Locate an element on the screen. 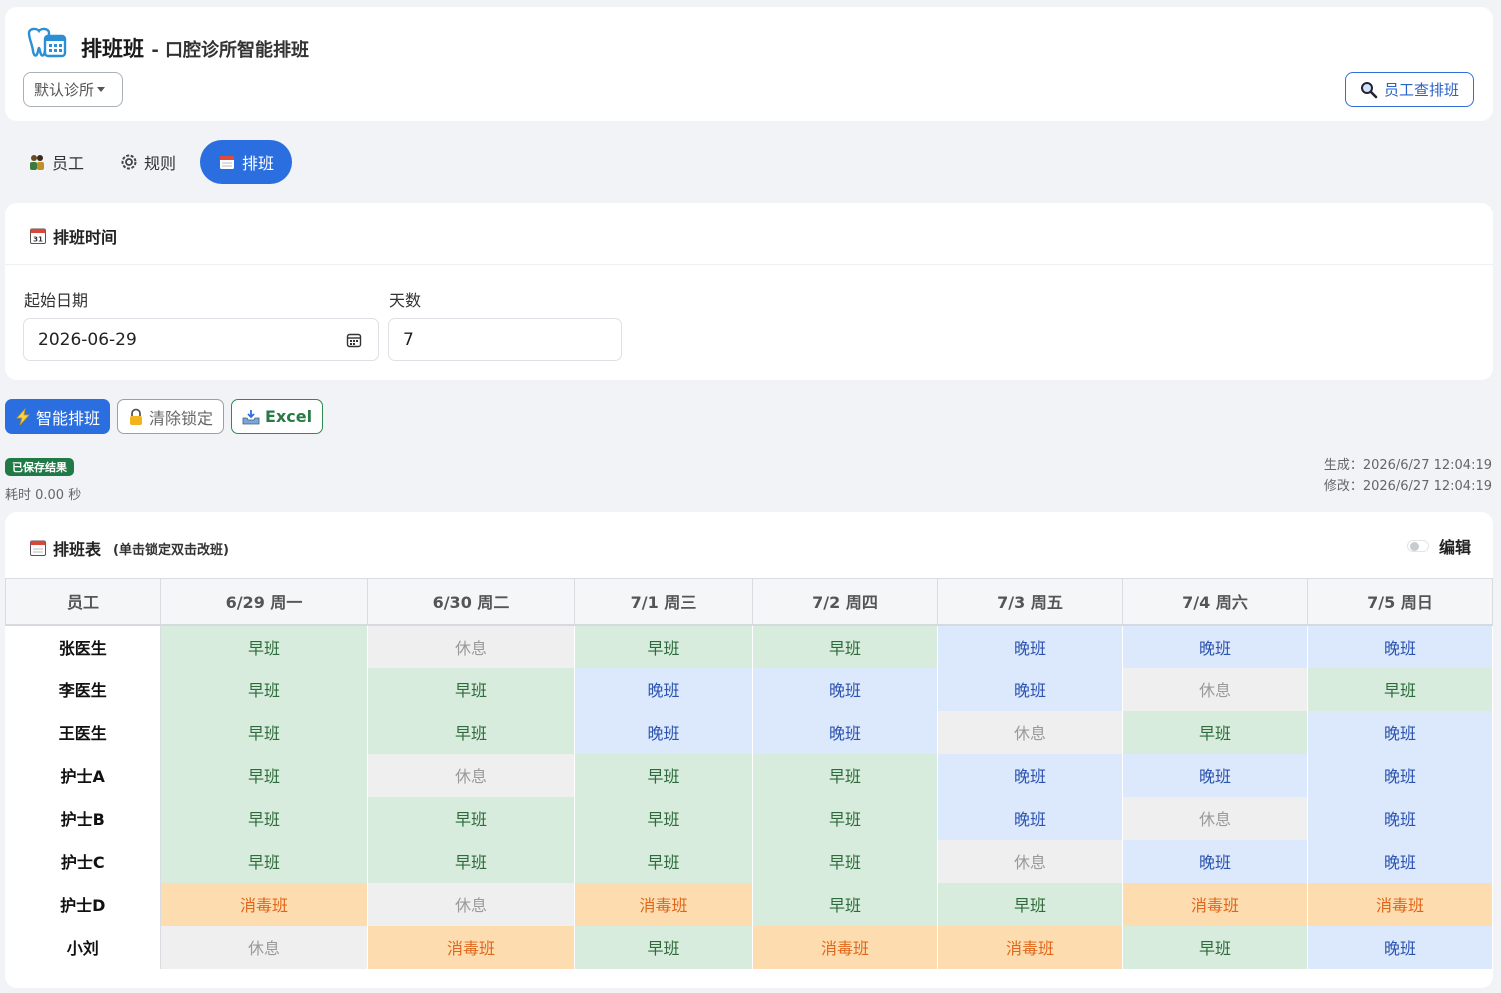  clear-locks-button: 清除锁定 is located at coordinates (171, 416).